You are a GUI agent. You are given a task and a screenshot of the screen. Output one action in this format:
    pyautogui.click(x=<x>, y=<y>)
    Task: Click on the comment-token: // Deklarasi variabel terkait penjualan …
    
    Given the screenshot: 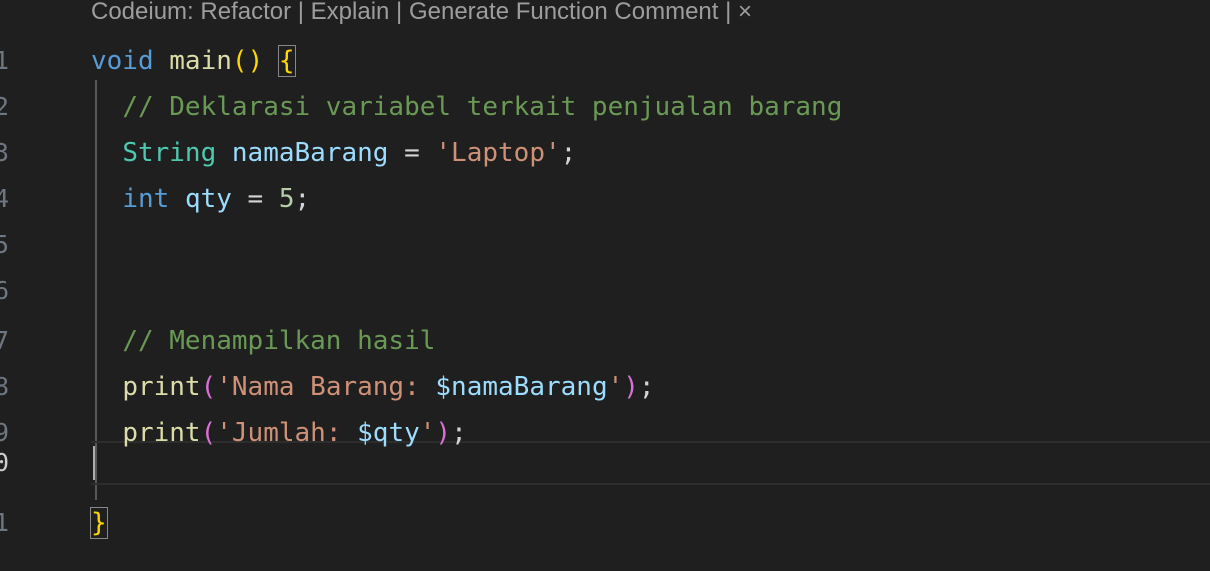 What is the action you would take?
    pyautogui.click(x=482, y=107)
    